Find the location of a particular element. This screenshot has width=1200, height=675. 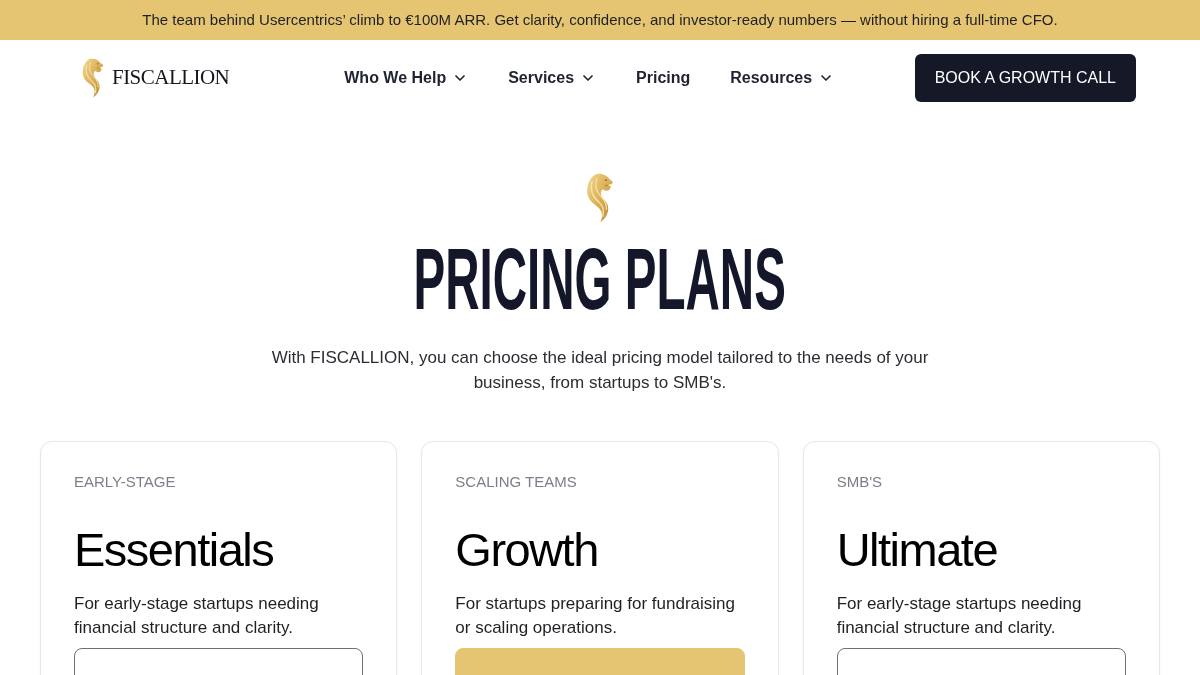

page-title: PRICING PLANS is located at coordinates (600, 279).